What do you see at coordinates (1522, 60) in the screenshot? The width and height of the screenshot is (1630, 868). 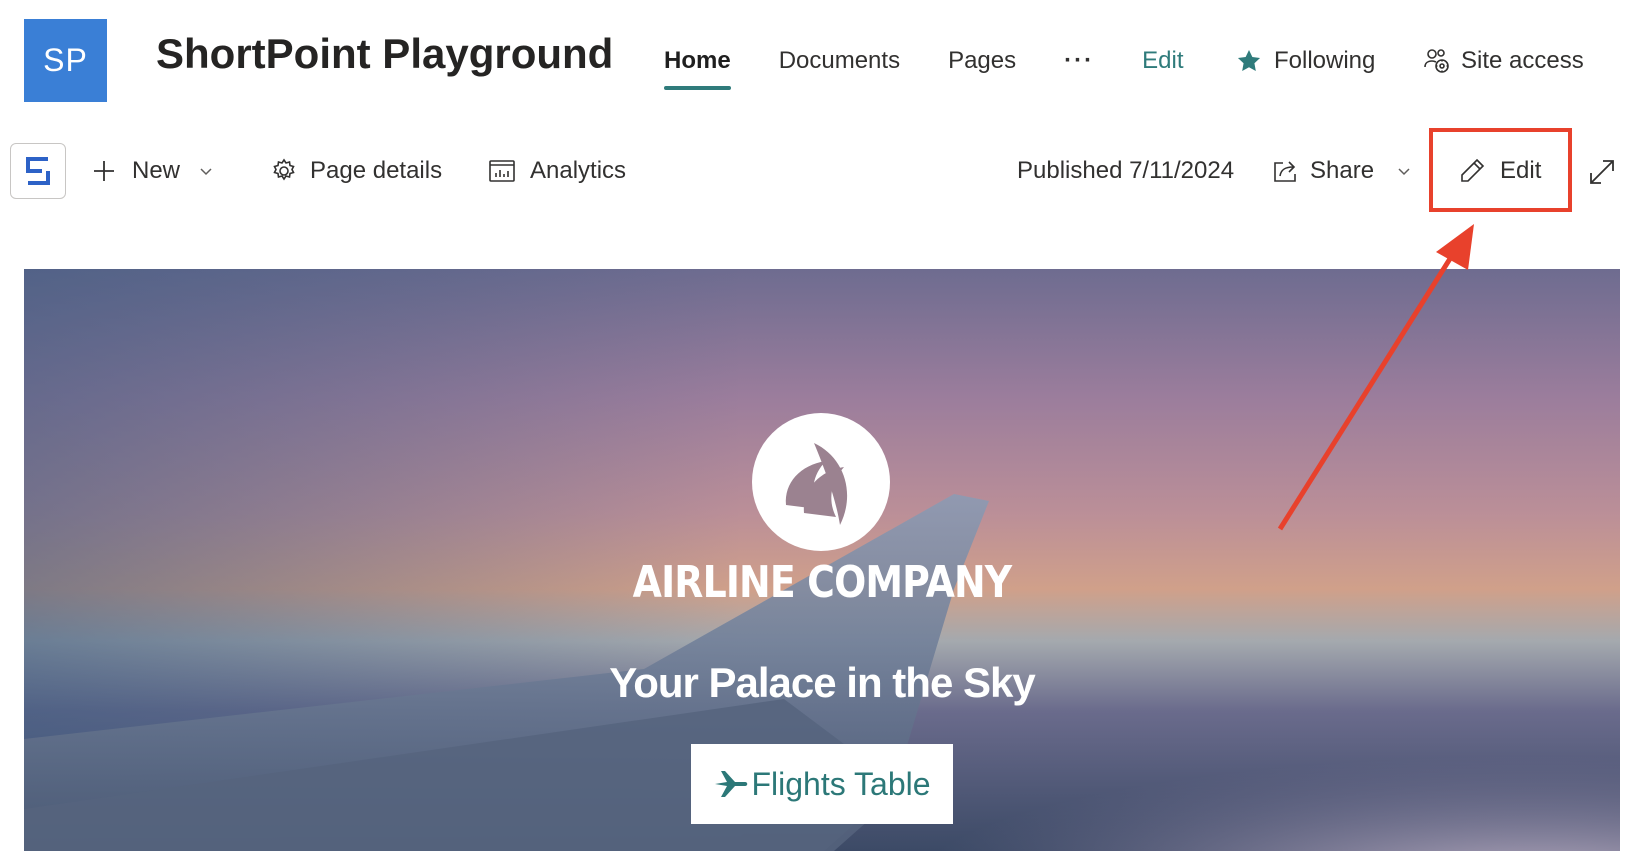 I see `site-access-label: Site access` at bounding box center [1522, 60].